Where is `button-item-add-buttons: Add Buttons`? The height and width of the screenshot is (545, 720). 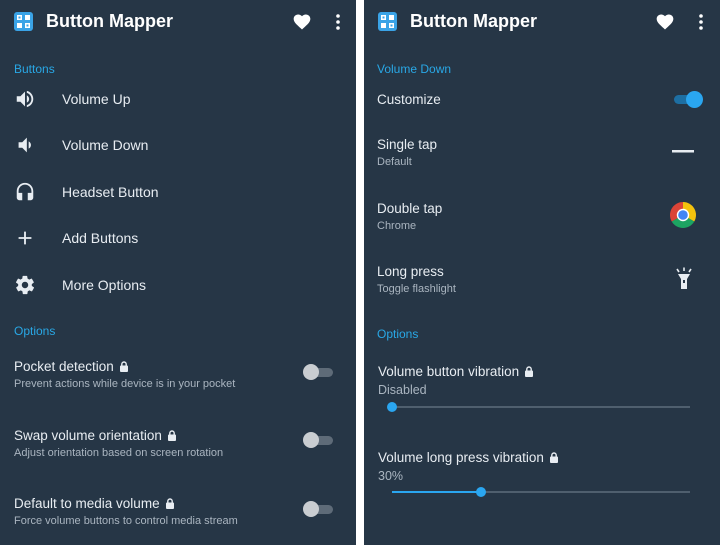 button-item-add-buttons: Add Buttons is located at coordinates (178, 238).